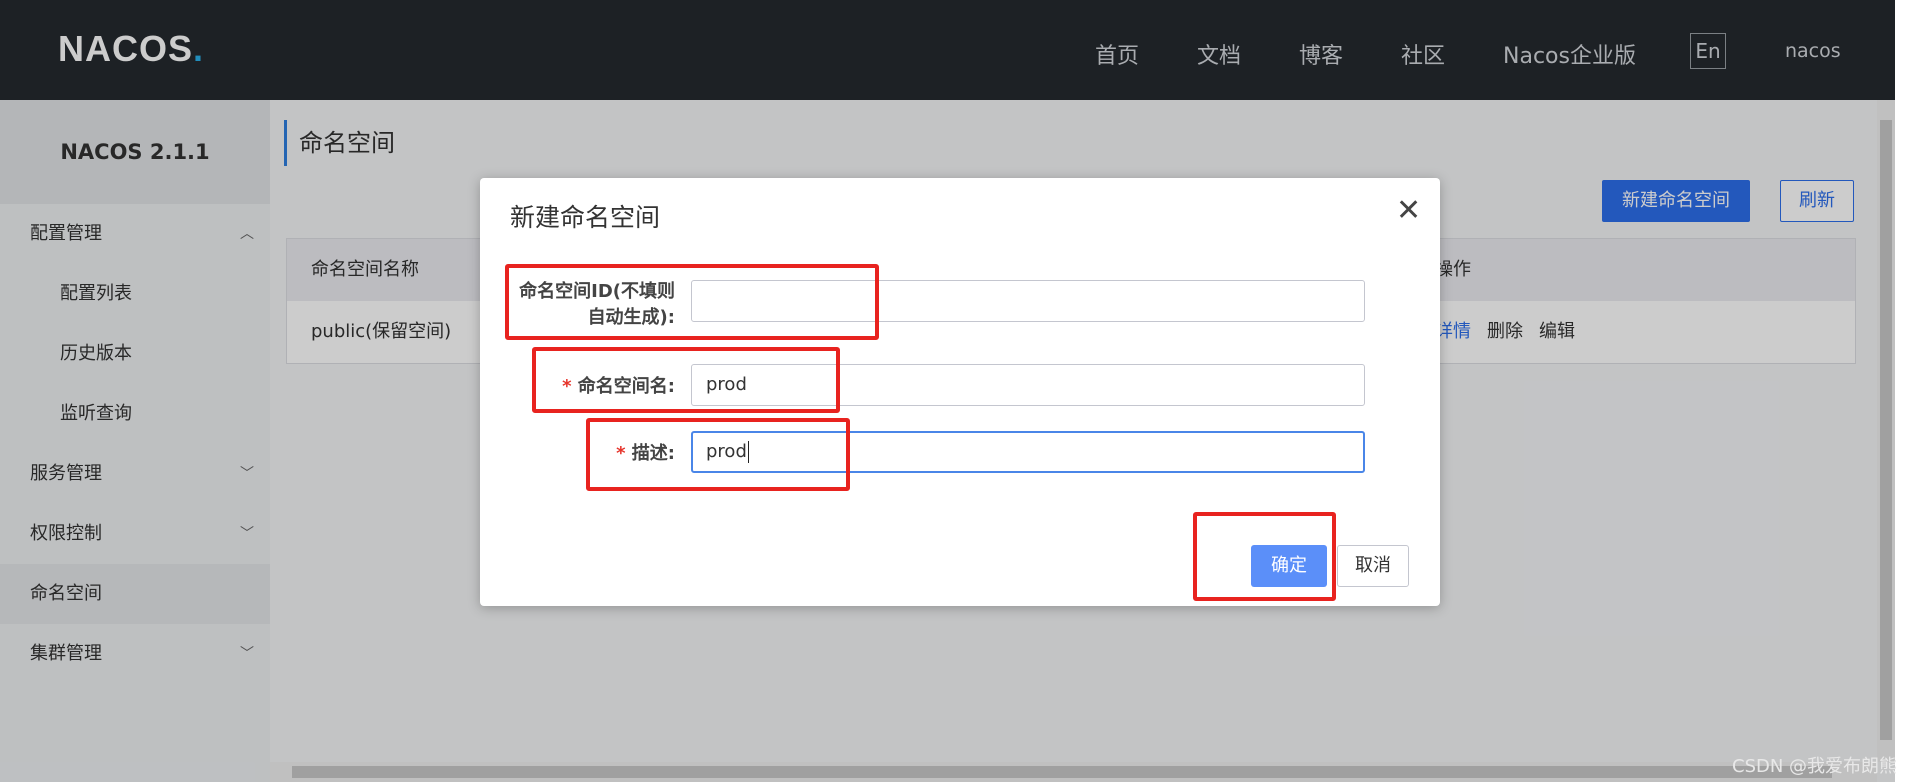  Describe the element at coordinates (1815, 766) in the screenshot. I see `watermark: CSDN @我爱布朗熊` at that location.